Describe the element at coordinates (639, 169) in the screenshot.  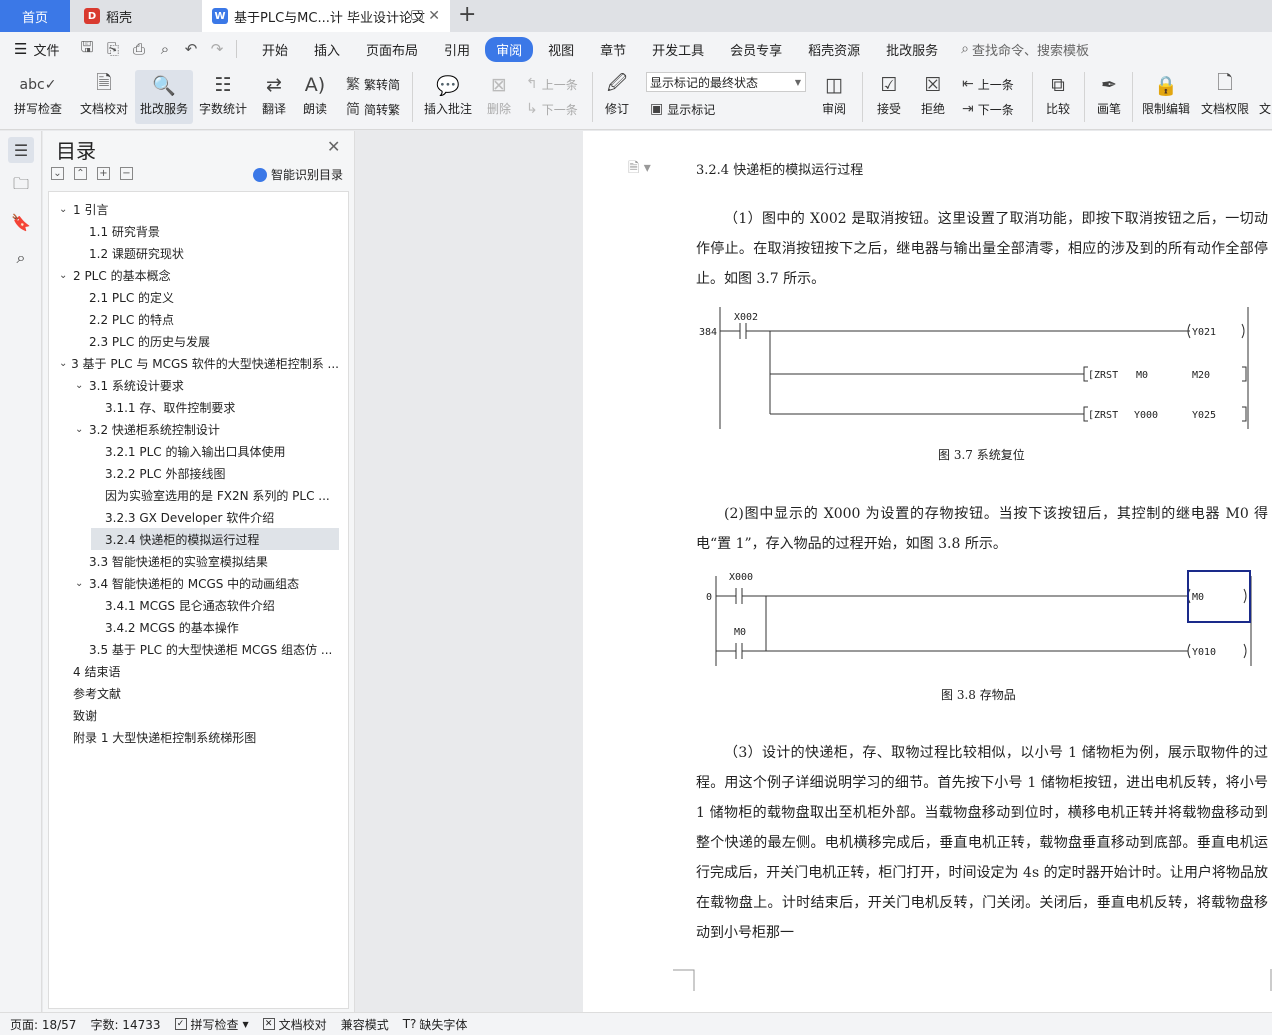
I see `page-options-icon: 🗎 ▾` at that location.